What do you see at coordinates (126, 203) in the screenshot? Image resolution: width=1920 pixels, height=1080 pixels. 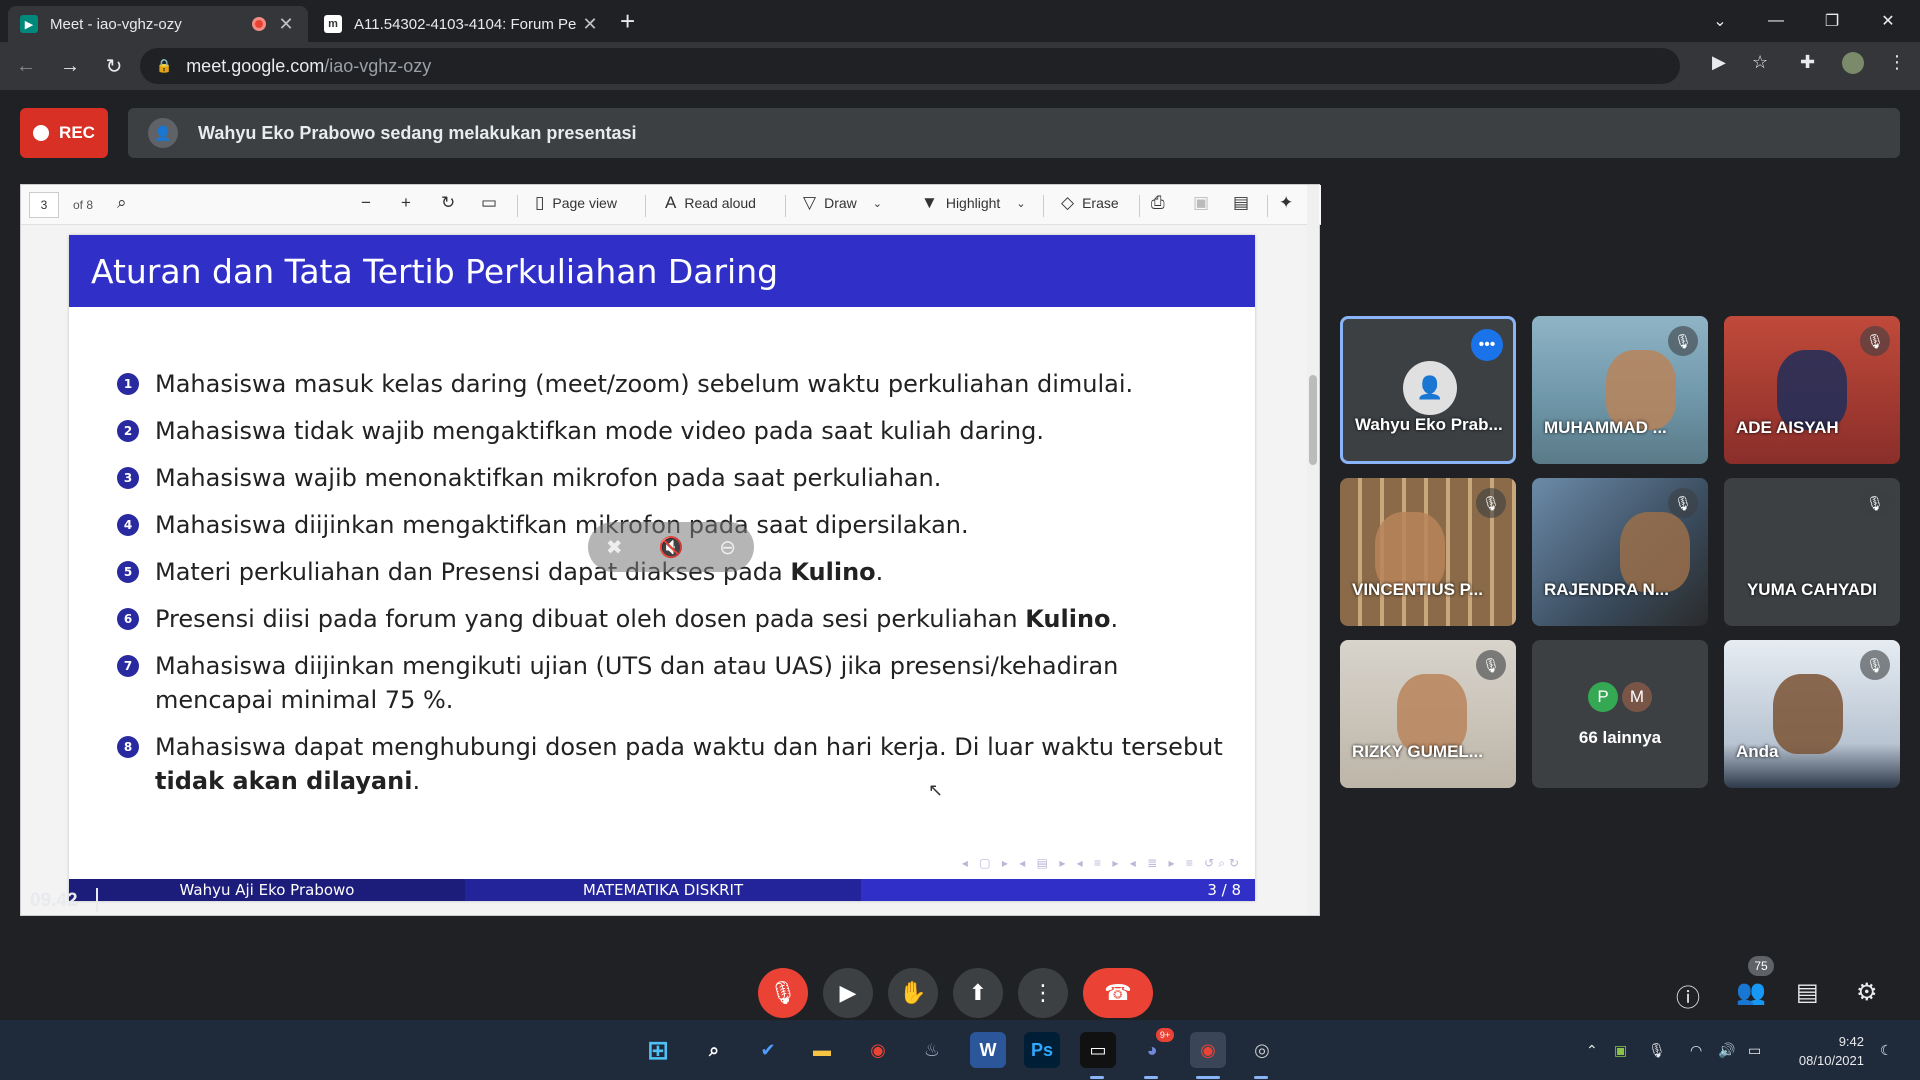 I see `pdf-search-icon: ⌕` at bounding box center [126, 203].